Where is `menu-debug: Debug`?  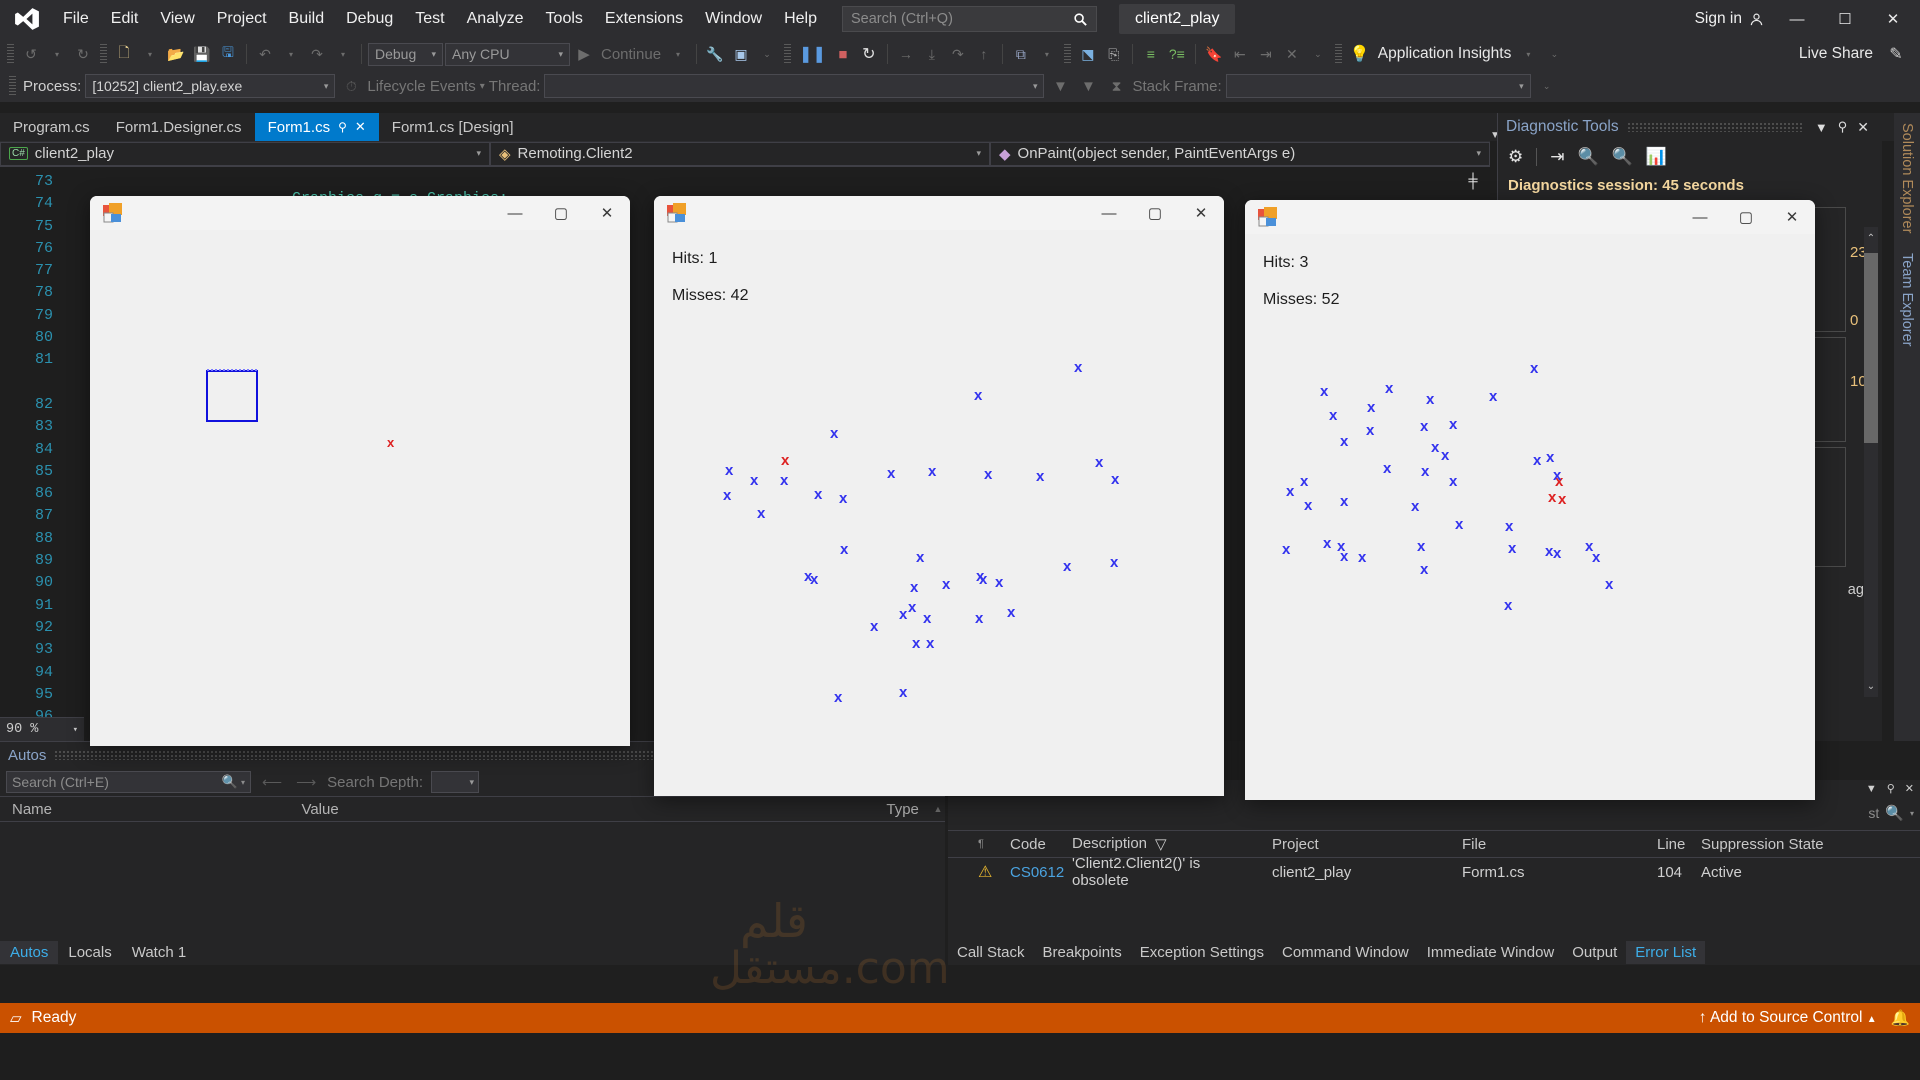 menu-debug: Debug is located at coordinates (369, 19).